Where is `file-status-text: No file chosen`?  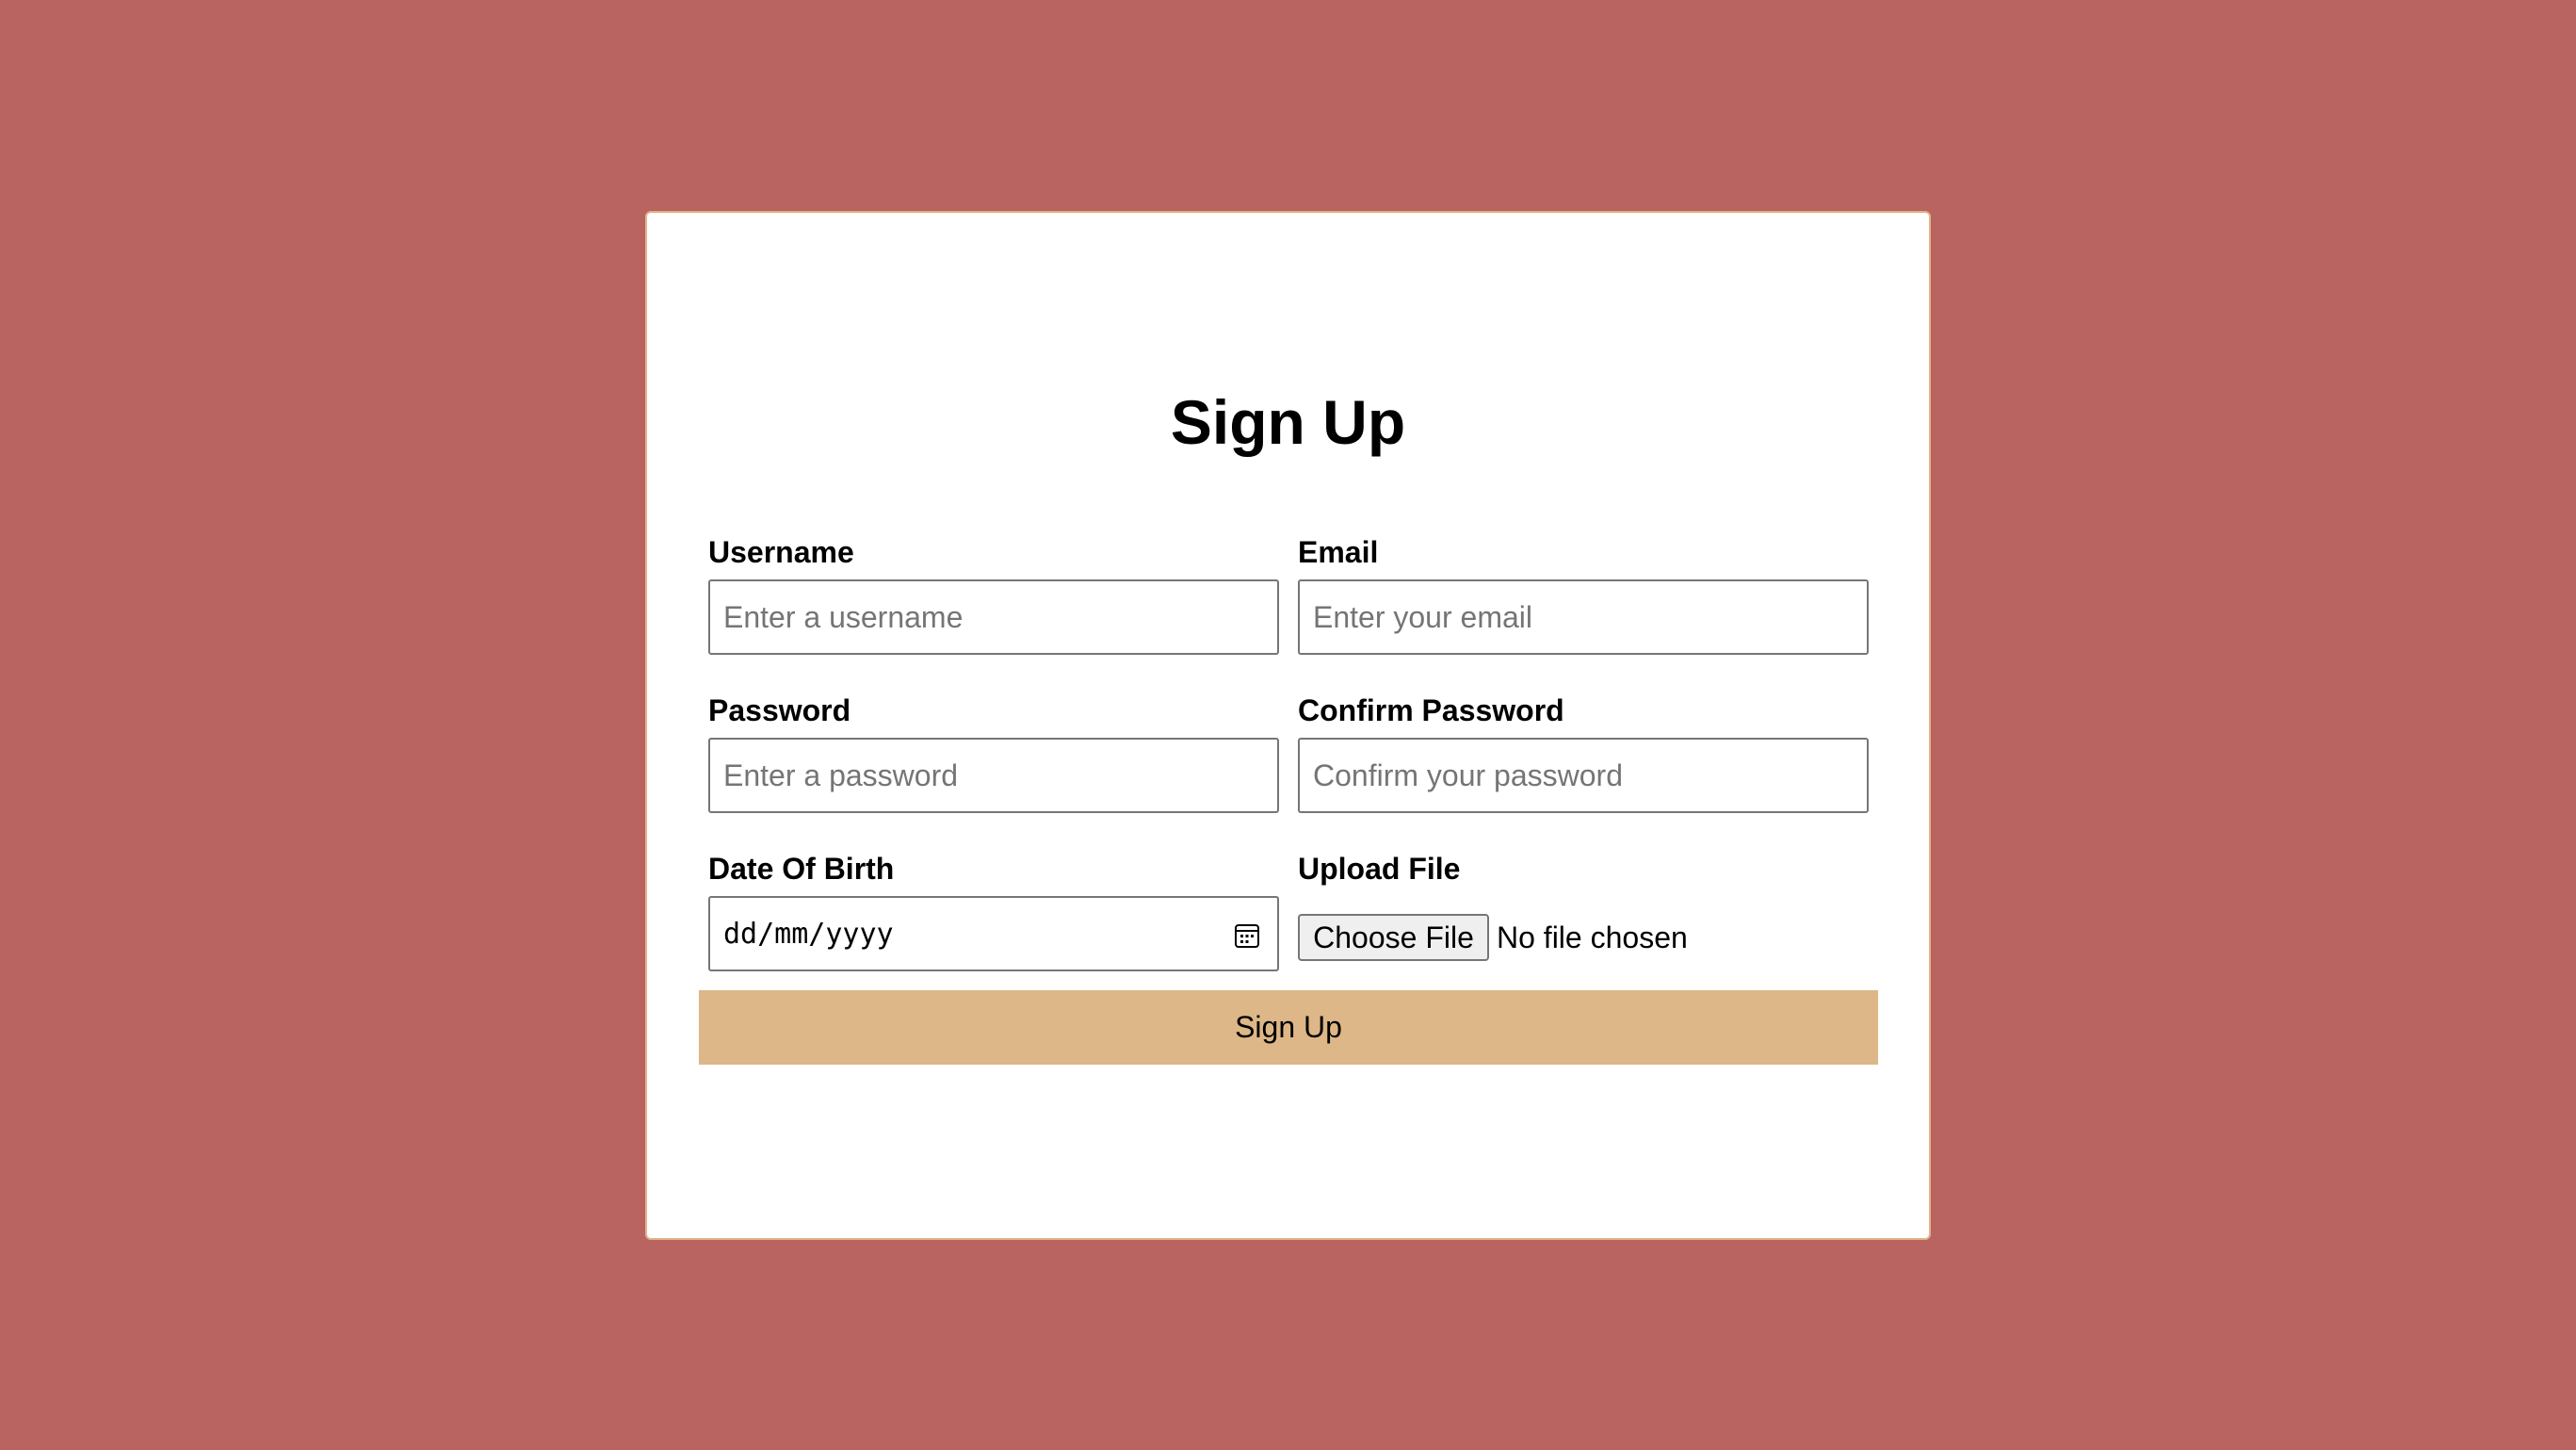
file-status-text: No file chosen is located at coordinates (1592, 937).